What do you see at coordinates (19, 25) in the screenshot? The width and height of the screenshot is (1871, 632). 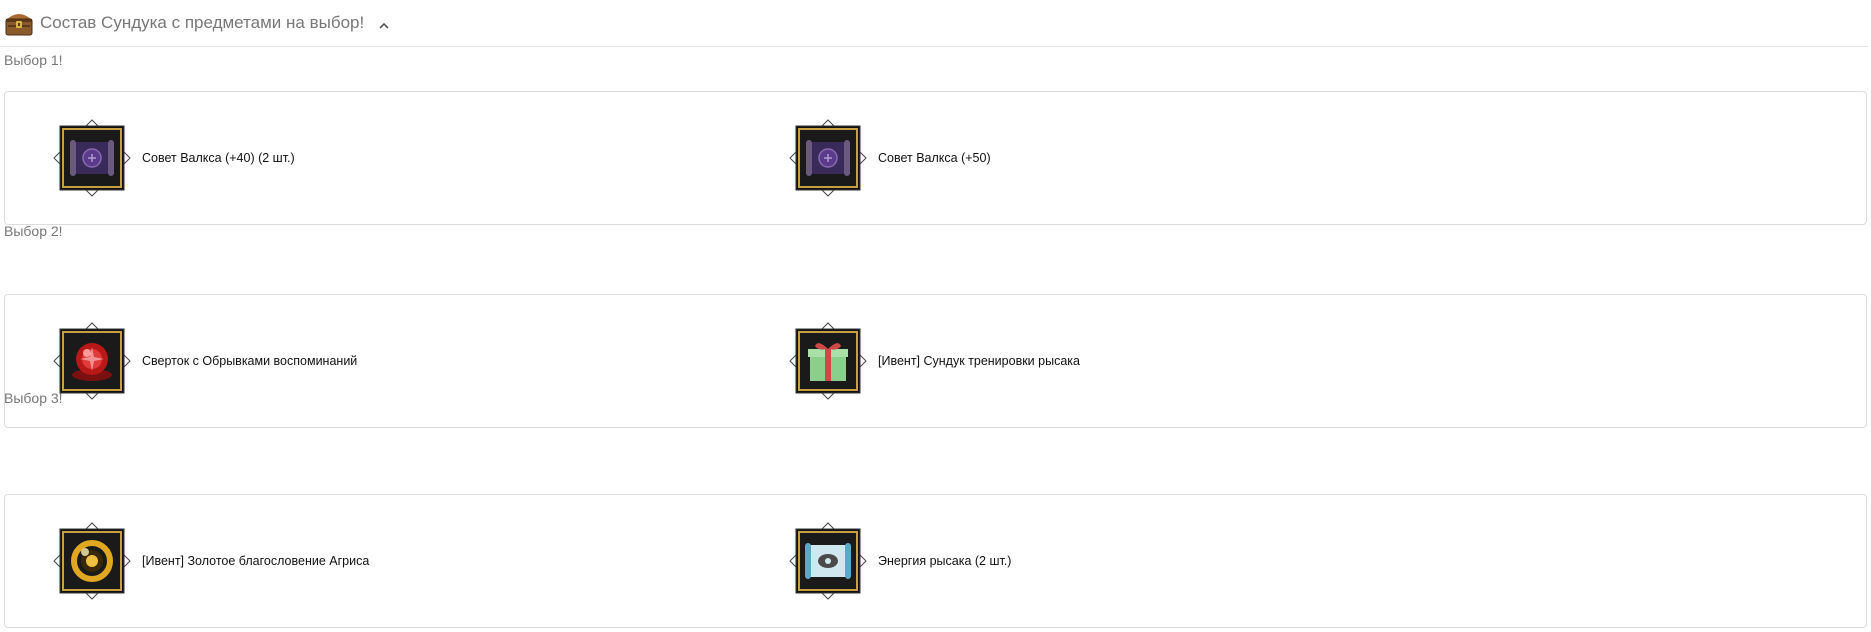 I see `treasure-chest-icon` at bounding box center [19, 25].